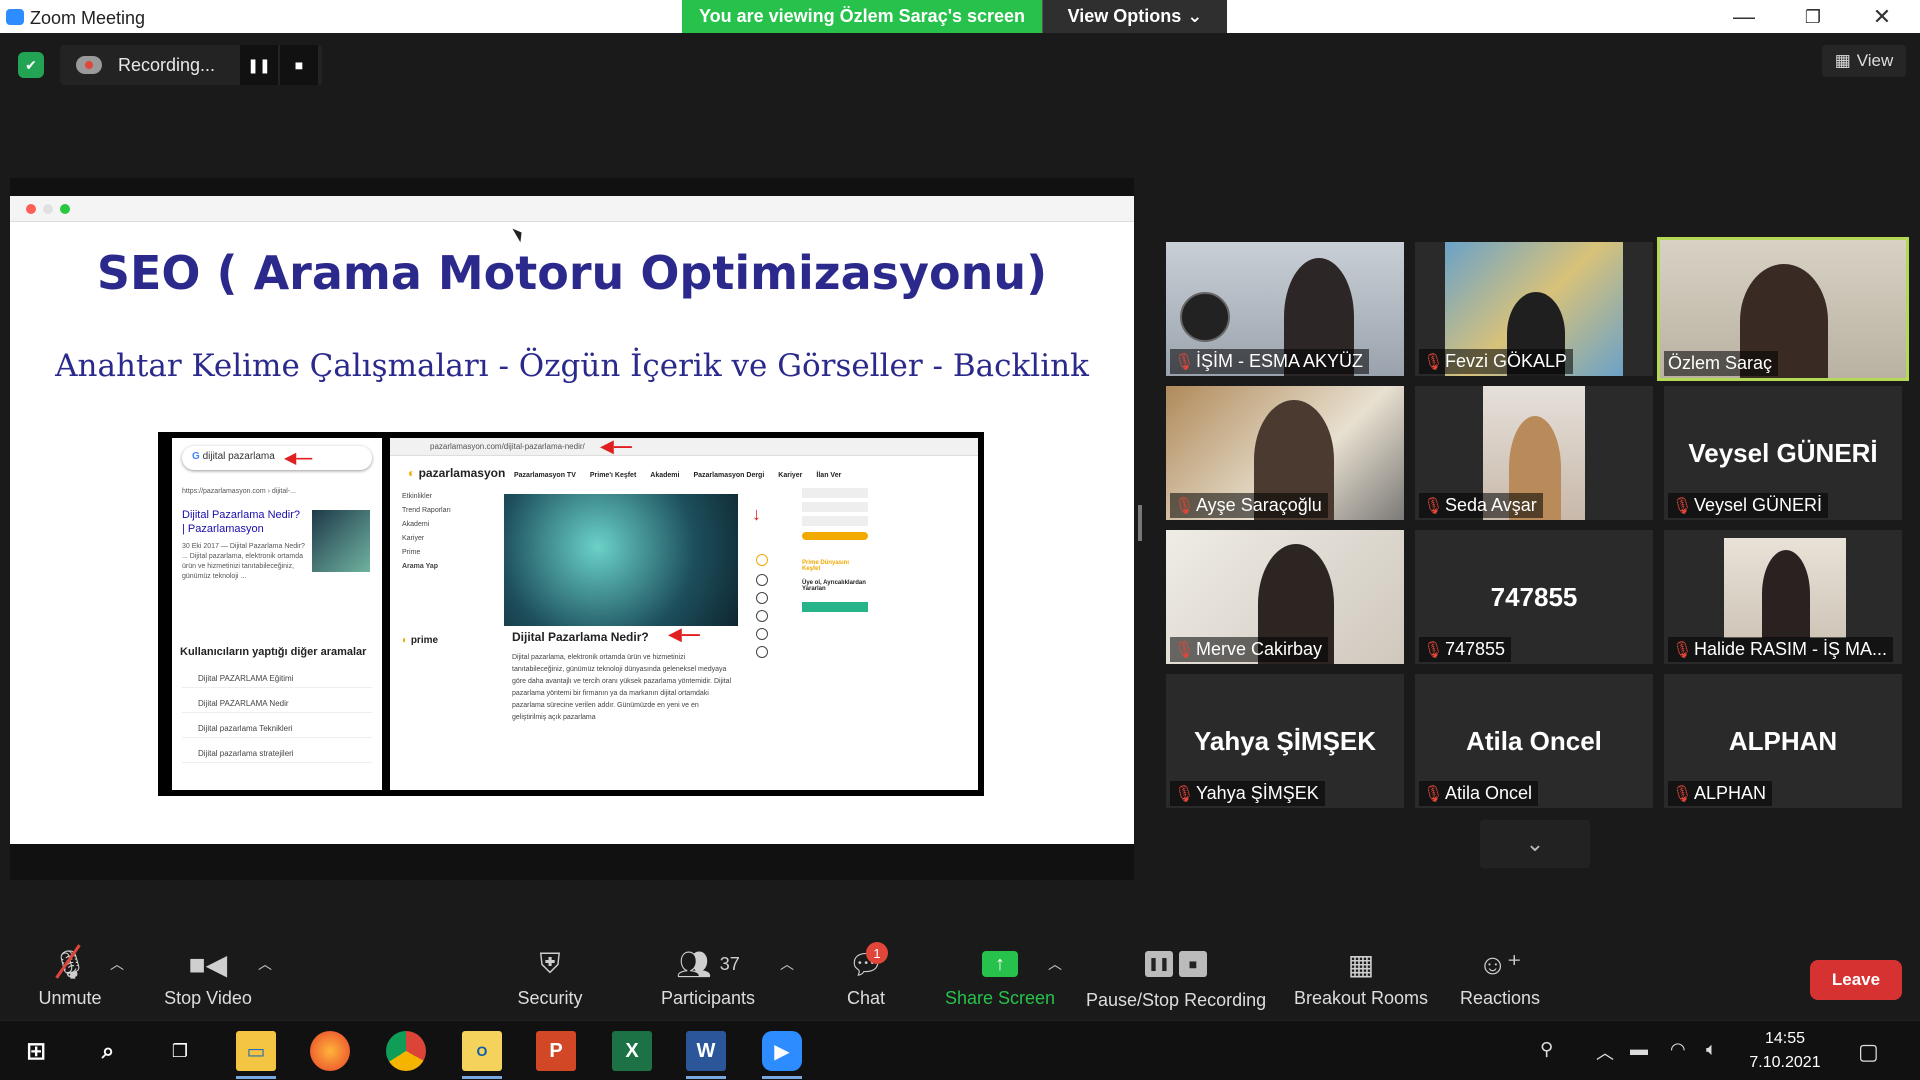 The height and width of the screenshot is (1080, 1920). I want to click on system-clock: 14:55 7.10.2021, so click(1785, 1051).